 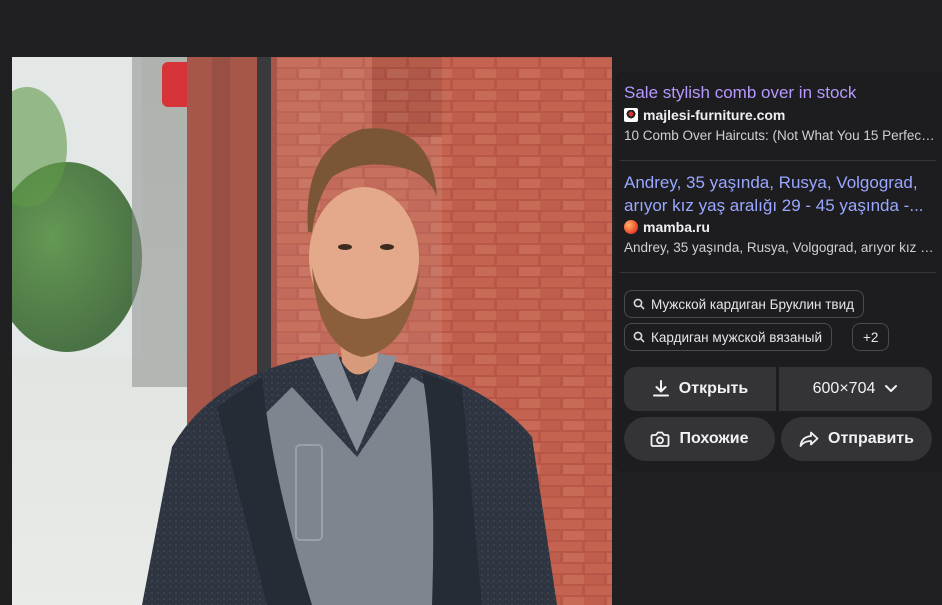 I want to click on open-button: Открыть, so click(x=700, y=389).